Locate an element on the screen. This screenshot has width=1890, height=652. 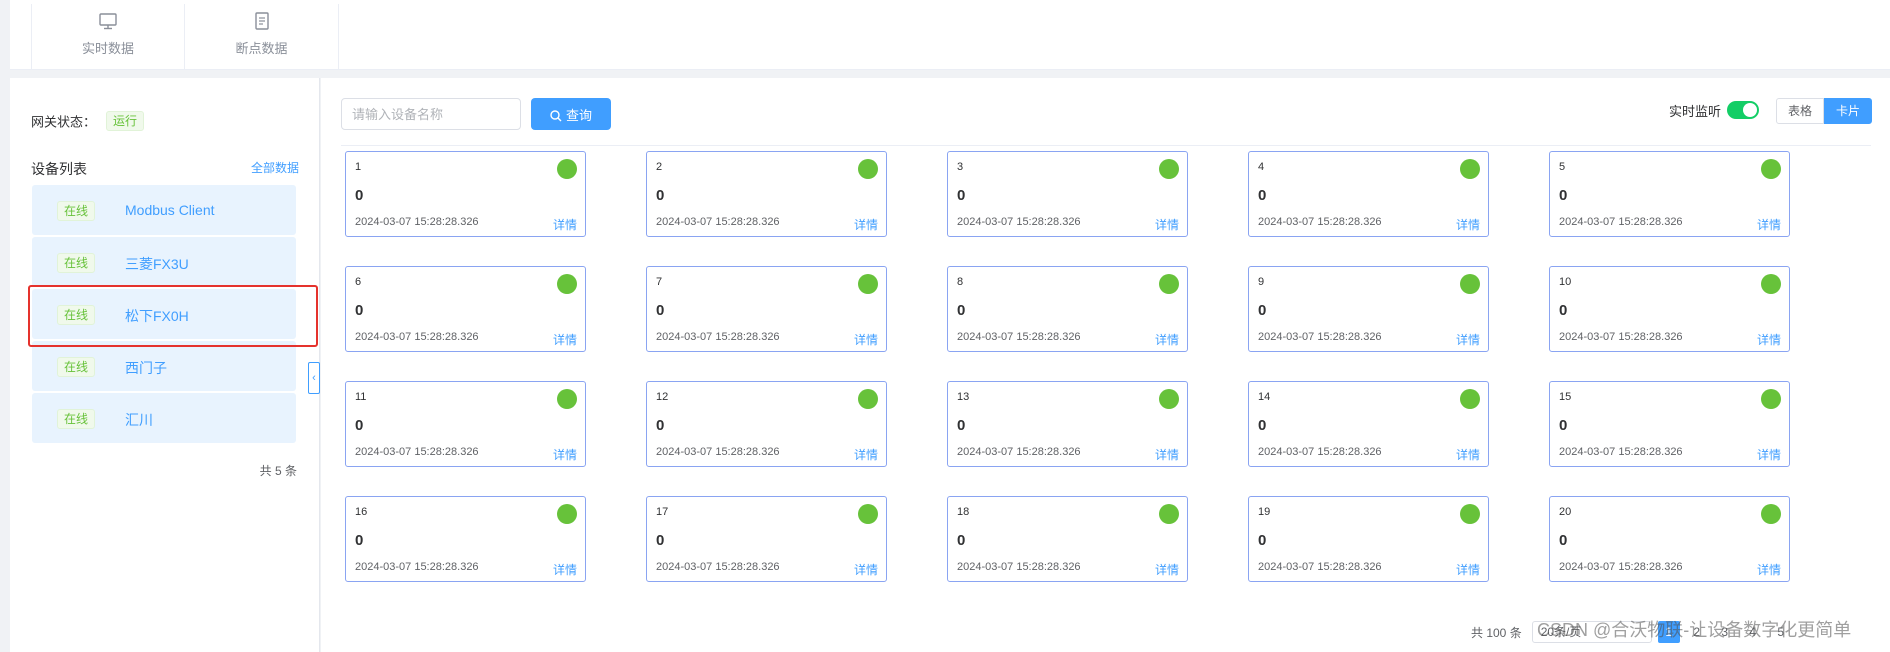
device-card: 2 0 2024-03-07 15:28:28.326 详情 is located at coordinates (766, 194).